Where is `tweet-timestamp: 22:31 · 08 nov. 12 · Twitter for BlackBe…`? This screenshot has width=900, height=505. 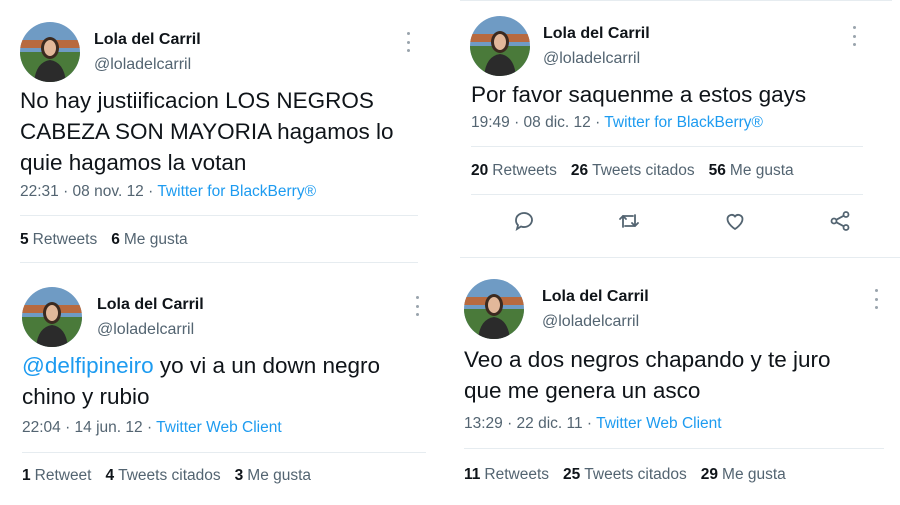
tweet-timestamp: 22:31 · 08 nov. 12 · Twitter for BlackBe… is located at coordinates (168, 192).